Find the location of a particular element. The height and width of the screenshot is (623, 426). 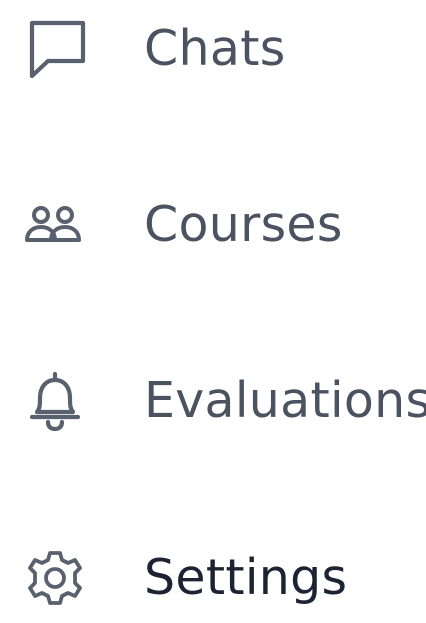

chat-bubble-icon is located at coordinates (55, 49).